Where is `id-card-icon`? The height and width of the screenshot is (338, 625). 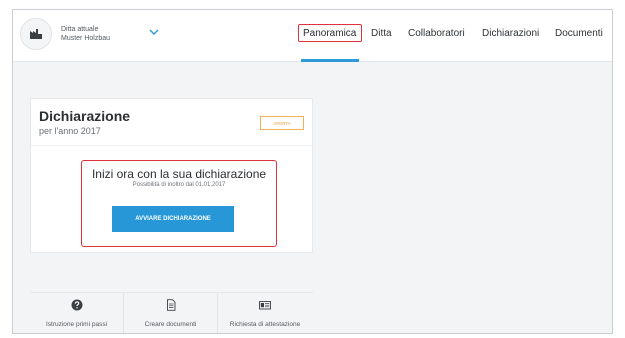 id-card-icon is located at coordinates (265, 305).